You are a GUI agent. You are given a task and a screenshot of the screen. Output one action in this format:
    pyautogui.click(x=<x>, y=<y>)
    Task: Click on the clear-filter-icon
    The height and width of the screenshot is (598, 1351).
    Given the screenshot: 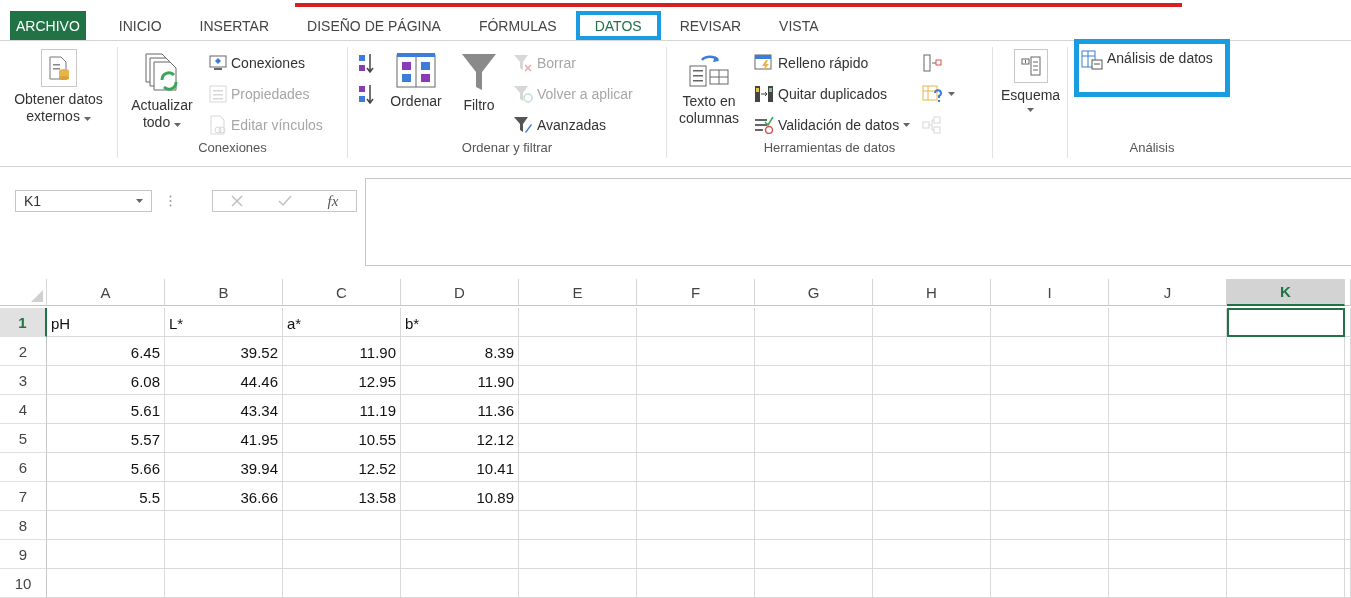 What is the action you would take?
    pyautogui.click(x=523, y=62)
    